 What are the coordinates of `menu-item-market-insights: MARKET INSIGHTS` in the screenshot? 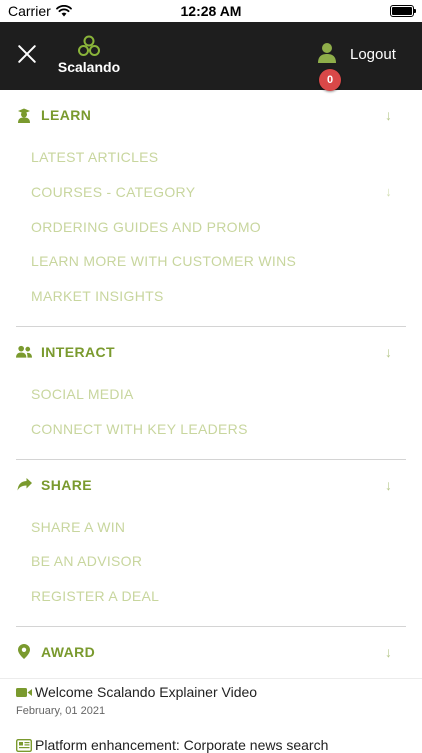 It's located at (226, 296).